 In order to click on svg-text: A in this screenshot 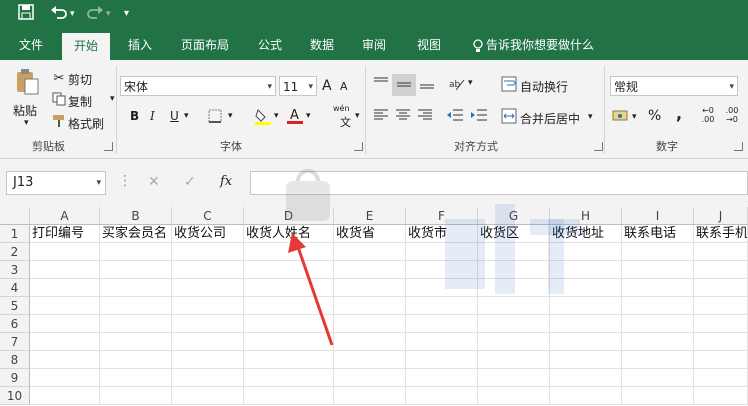, I will do `click(294, 115)`.